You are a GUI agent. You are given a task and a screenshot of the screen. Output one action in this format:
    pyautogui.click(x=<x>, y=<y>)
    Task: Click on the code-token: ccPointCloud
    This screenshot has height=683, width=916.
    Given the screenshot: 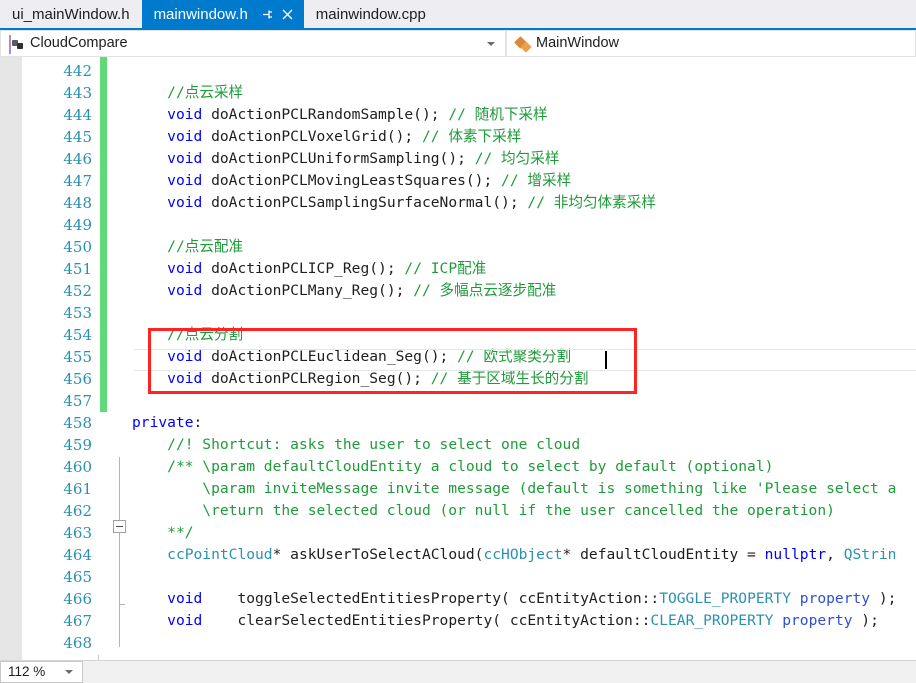 What is the action you would take?
    pyautogui.click(x=220, y=554)
    